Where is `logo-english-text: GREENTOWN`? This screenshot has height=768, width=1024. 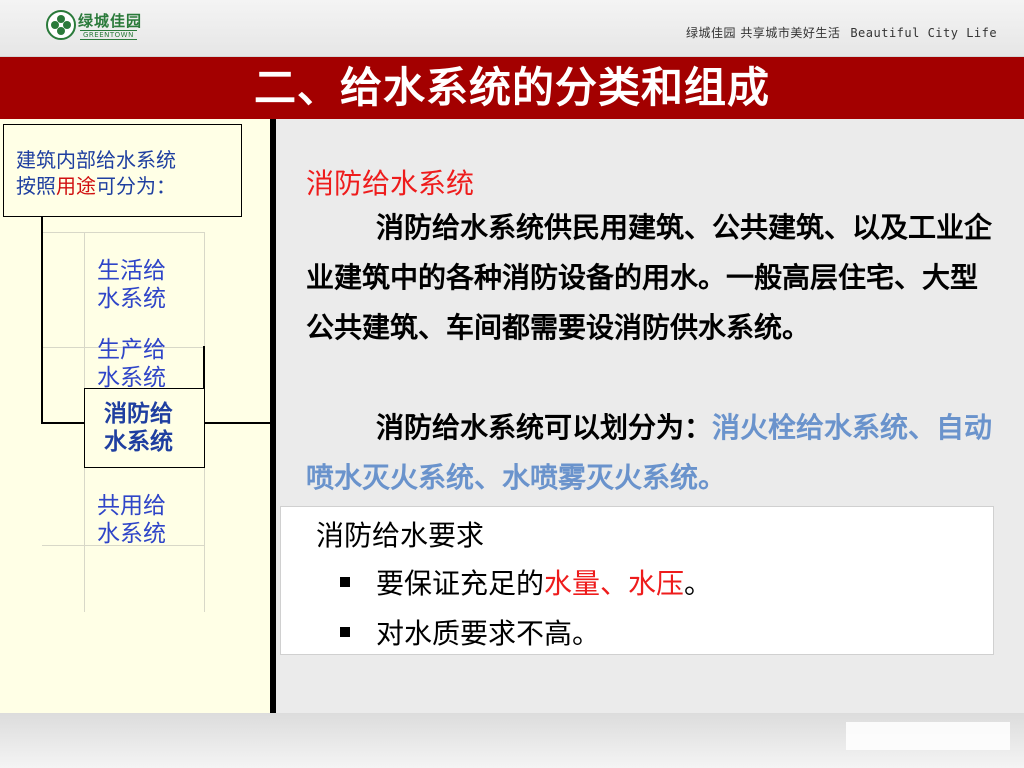 logo-english-text: GREENTOWN is located at coordinates (108, 35).